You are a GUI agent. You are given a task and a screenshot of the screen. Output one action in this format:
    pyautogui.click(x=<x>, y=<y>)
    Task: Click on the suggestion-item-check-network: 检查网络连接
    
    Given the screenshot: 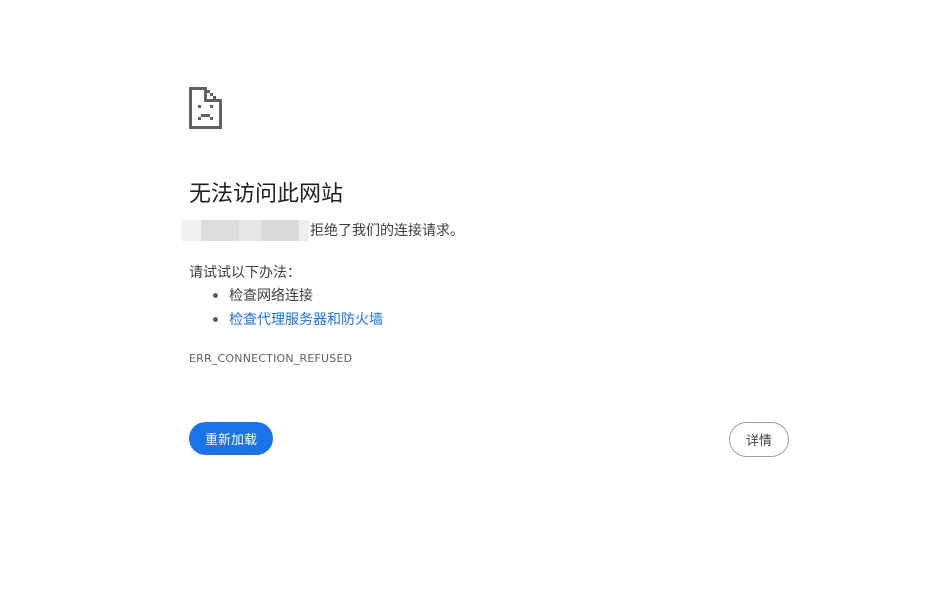 What is the action you would take?
    pyautogui.click(x=286, y=298)
    